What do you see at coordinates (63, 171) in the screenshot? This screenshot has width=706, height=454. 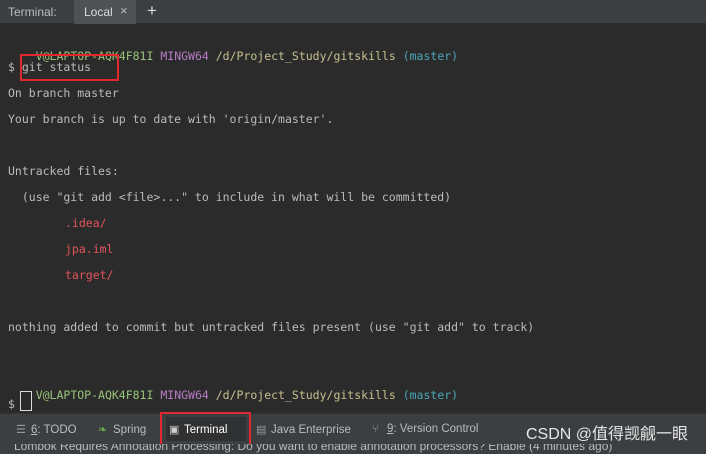 I see `untracked-header: Untracked files:` at bounding box center [63, 171].